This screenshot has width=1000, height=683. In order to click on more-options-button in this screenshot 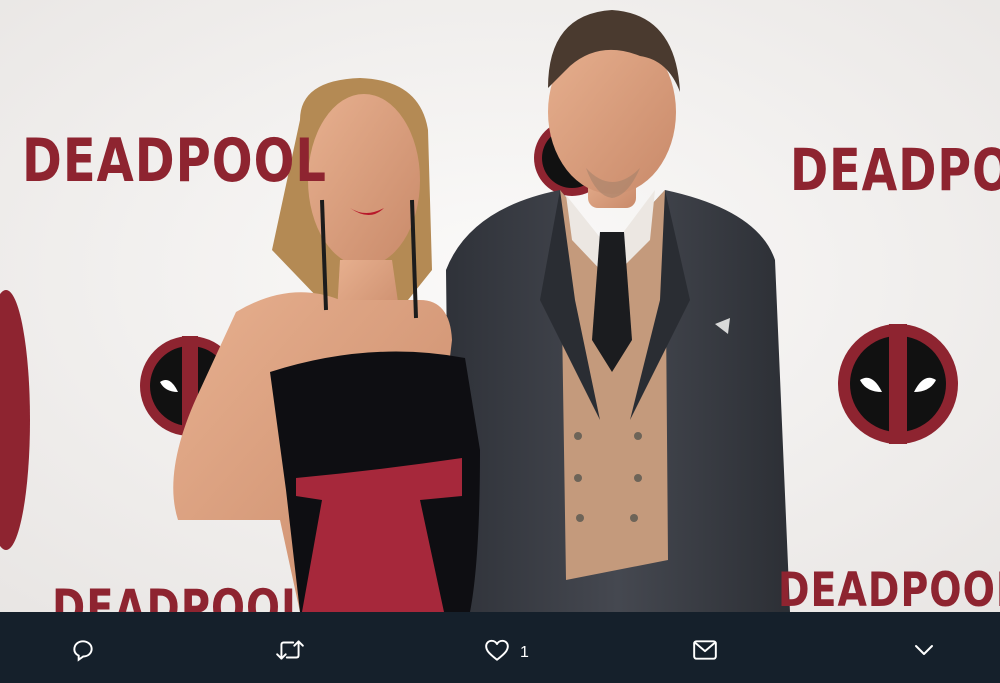, I will do `click(924, 650)`.